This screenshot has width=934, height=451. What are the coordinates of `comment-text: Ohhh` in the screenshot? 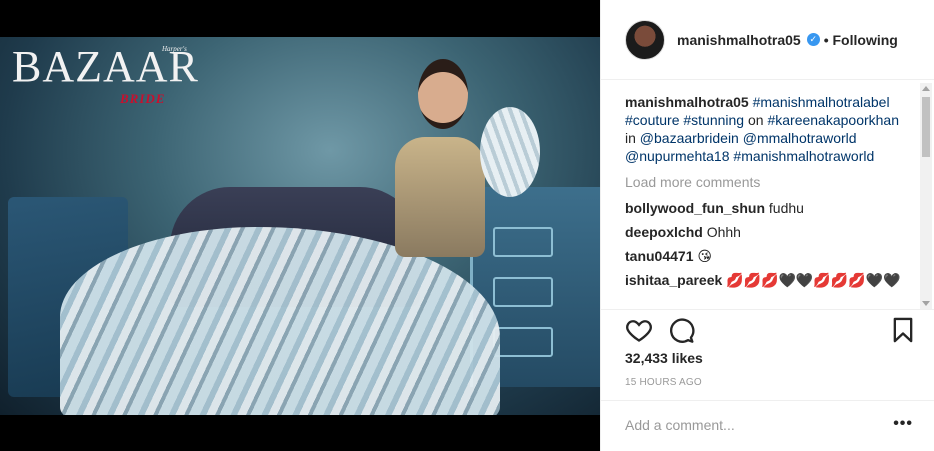 It's located at (723, 232).